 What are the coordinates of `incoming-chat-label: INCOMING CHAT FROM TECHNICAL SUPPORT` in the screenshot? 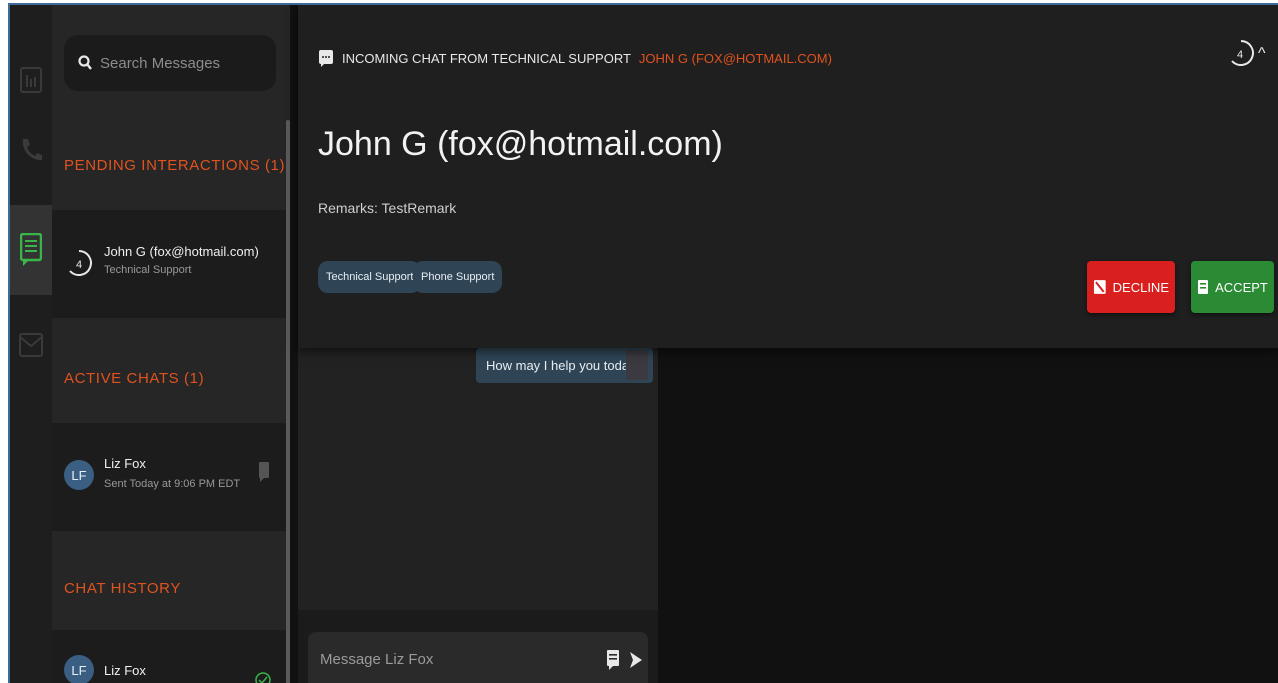 It's located at (486, 58).